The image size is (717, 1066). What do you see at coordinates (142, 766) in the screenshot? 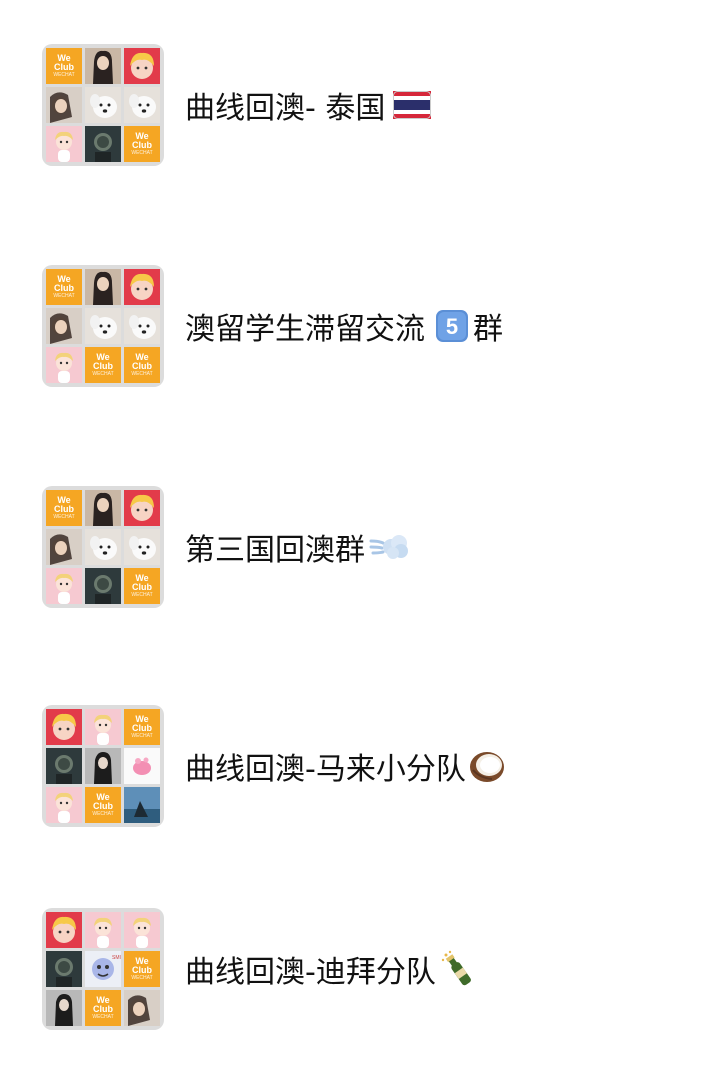
I see `cartoon-pink-cup-avatar` at bounding box center [142, 766].